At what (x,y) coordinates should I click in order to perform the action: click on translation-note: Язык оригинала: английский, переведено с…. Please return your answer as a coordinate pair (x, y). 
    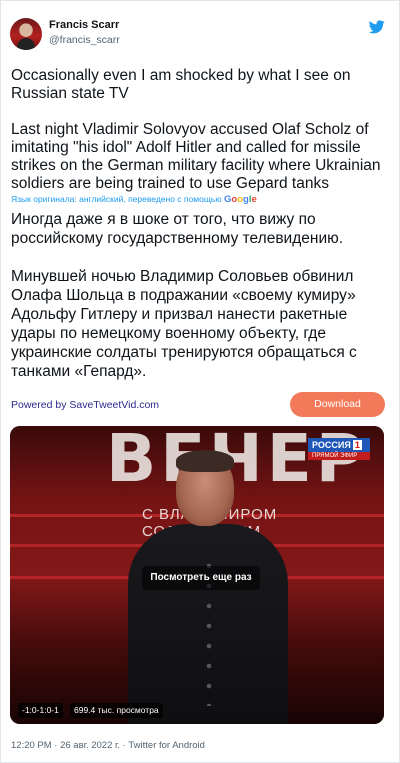
    Looking at the image, I should click on (134, 199).